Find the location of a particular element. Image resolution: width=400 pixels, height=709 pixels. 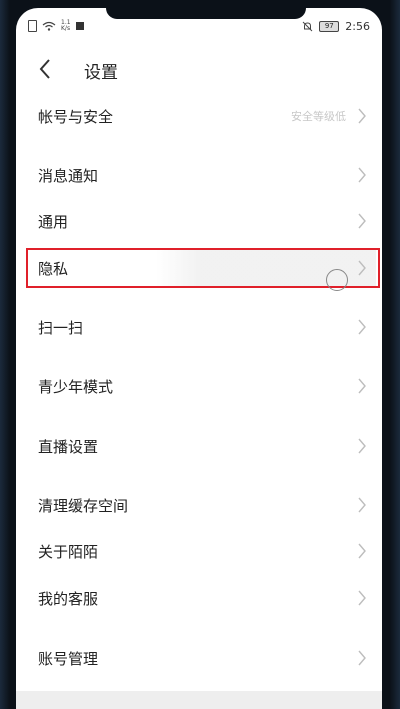

row-scan: 扫一扫 is located at coordinates (199, 327).